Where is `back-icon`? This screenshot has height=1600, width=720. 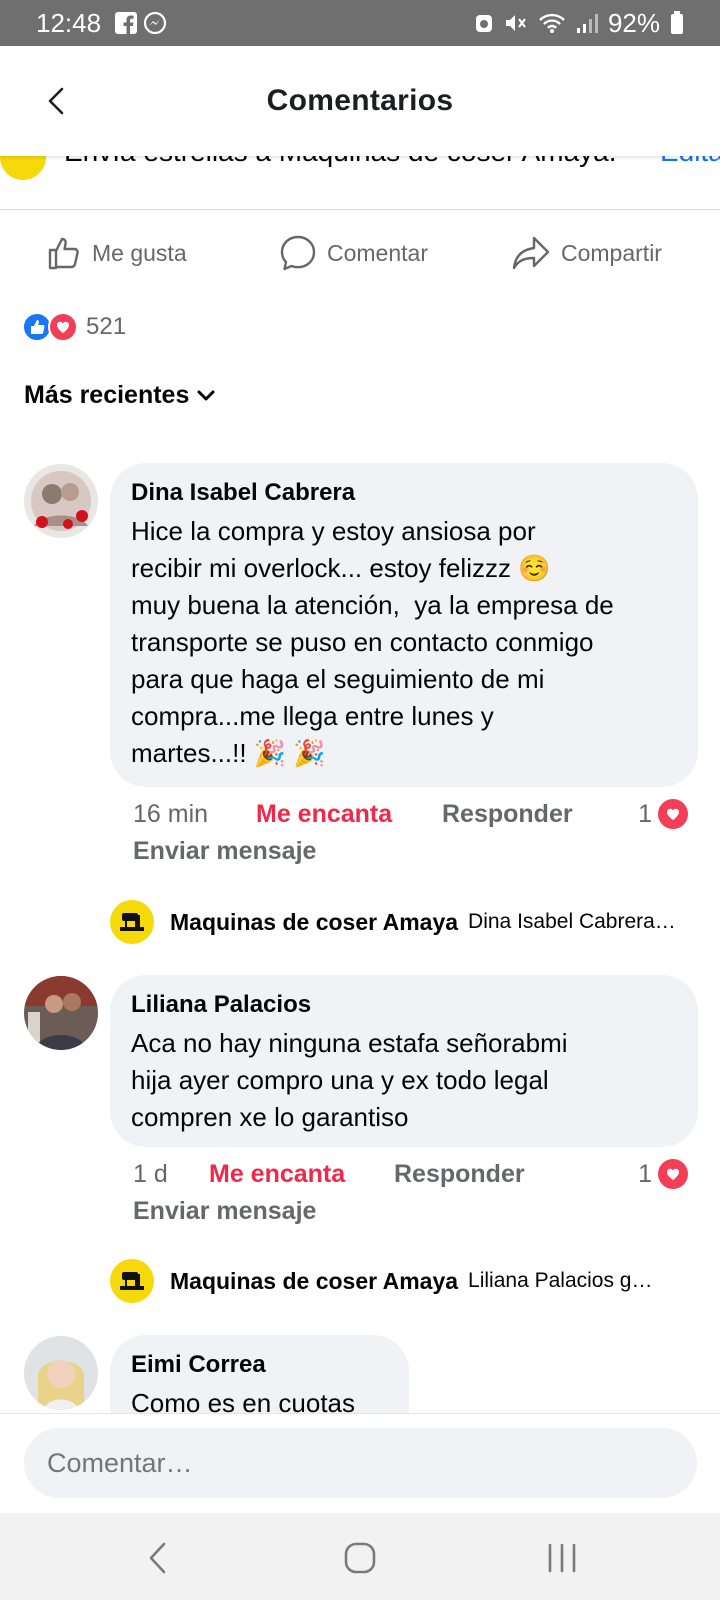 back-icon is located at coordinates (56, 101).